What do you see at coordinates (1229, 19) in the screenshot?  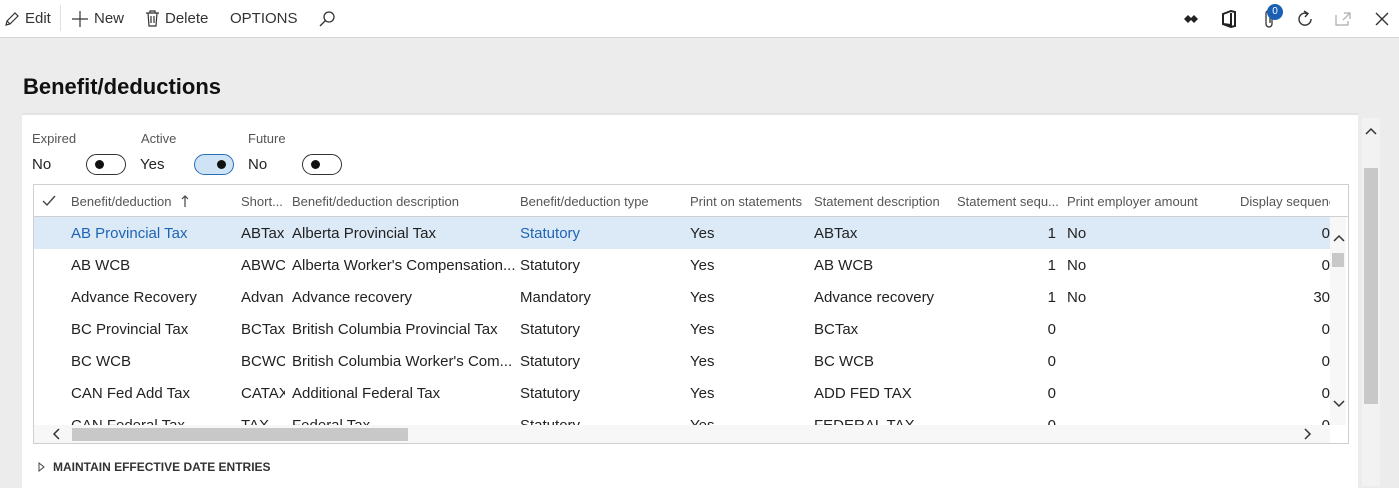 I see `office-button` at bounding box center [1229, 19].